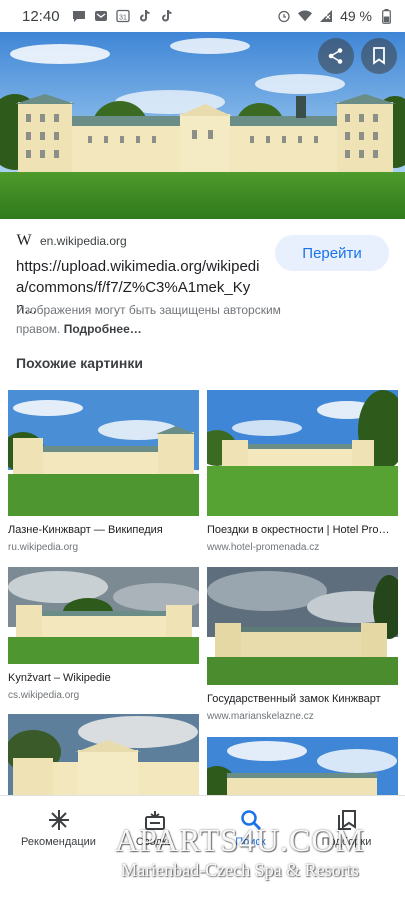 The image size is (405, 900). Describe the element at coordinates (263, 547) in the screenshot. I see `similar-image-domain: www.hotel-promenada.cz` at that location.